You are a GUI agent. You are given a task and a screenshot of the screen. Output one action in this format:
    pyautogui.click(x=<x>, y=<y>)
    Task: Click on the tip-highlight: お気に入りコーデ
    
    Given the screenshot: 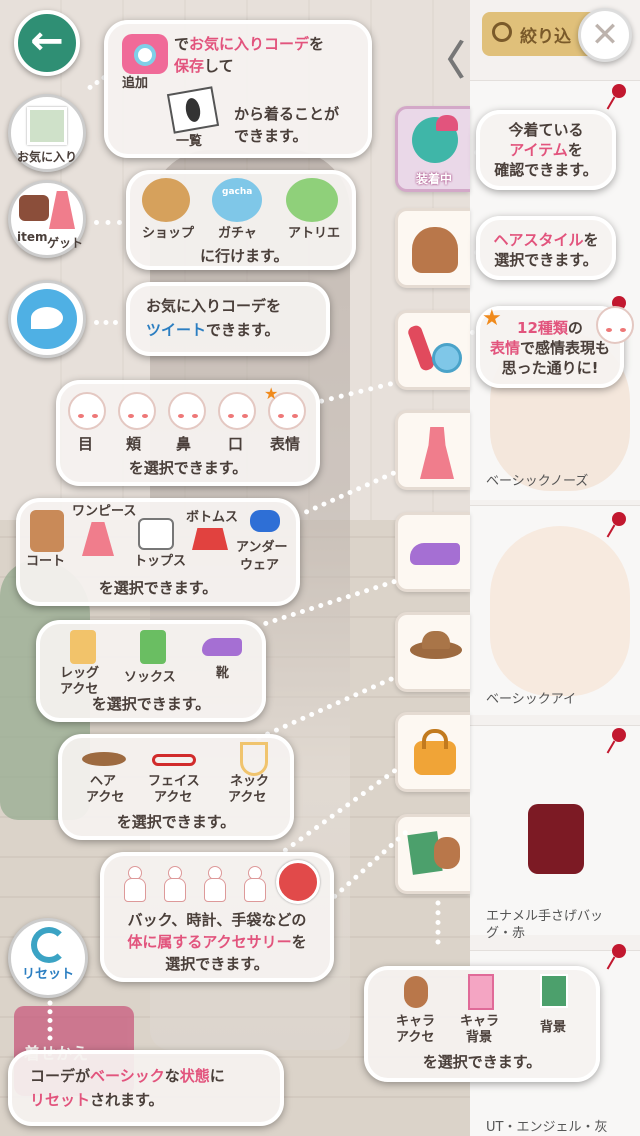 What is the action you would take?
    pyautogui.click(x=249, y=44)
    